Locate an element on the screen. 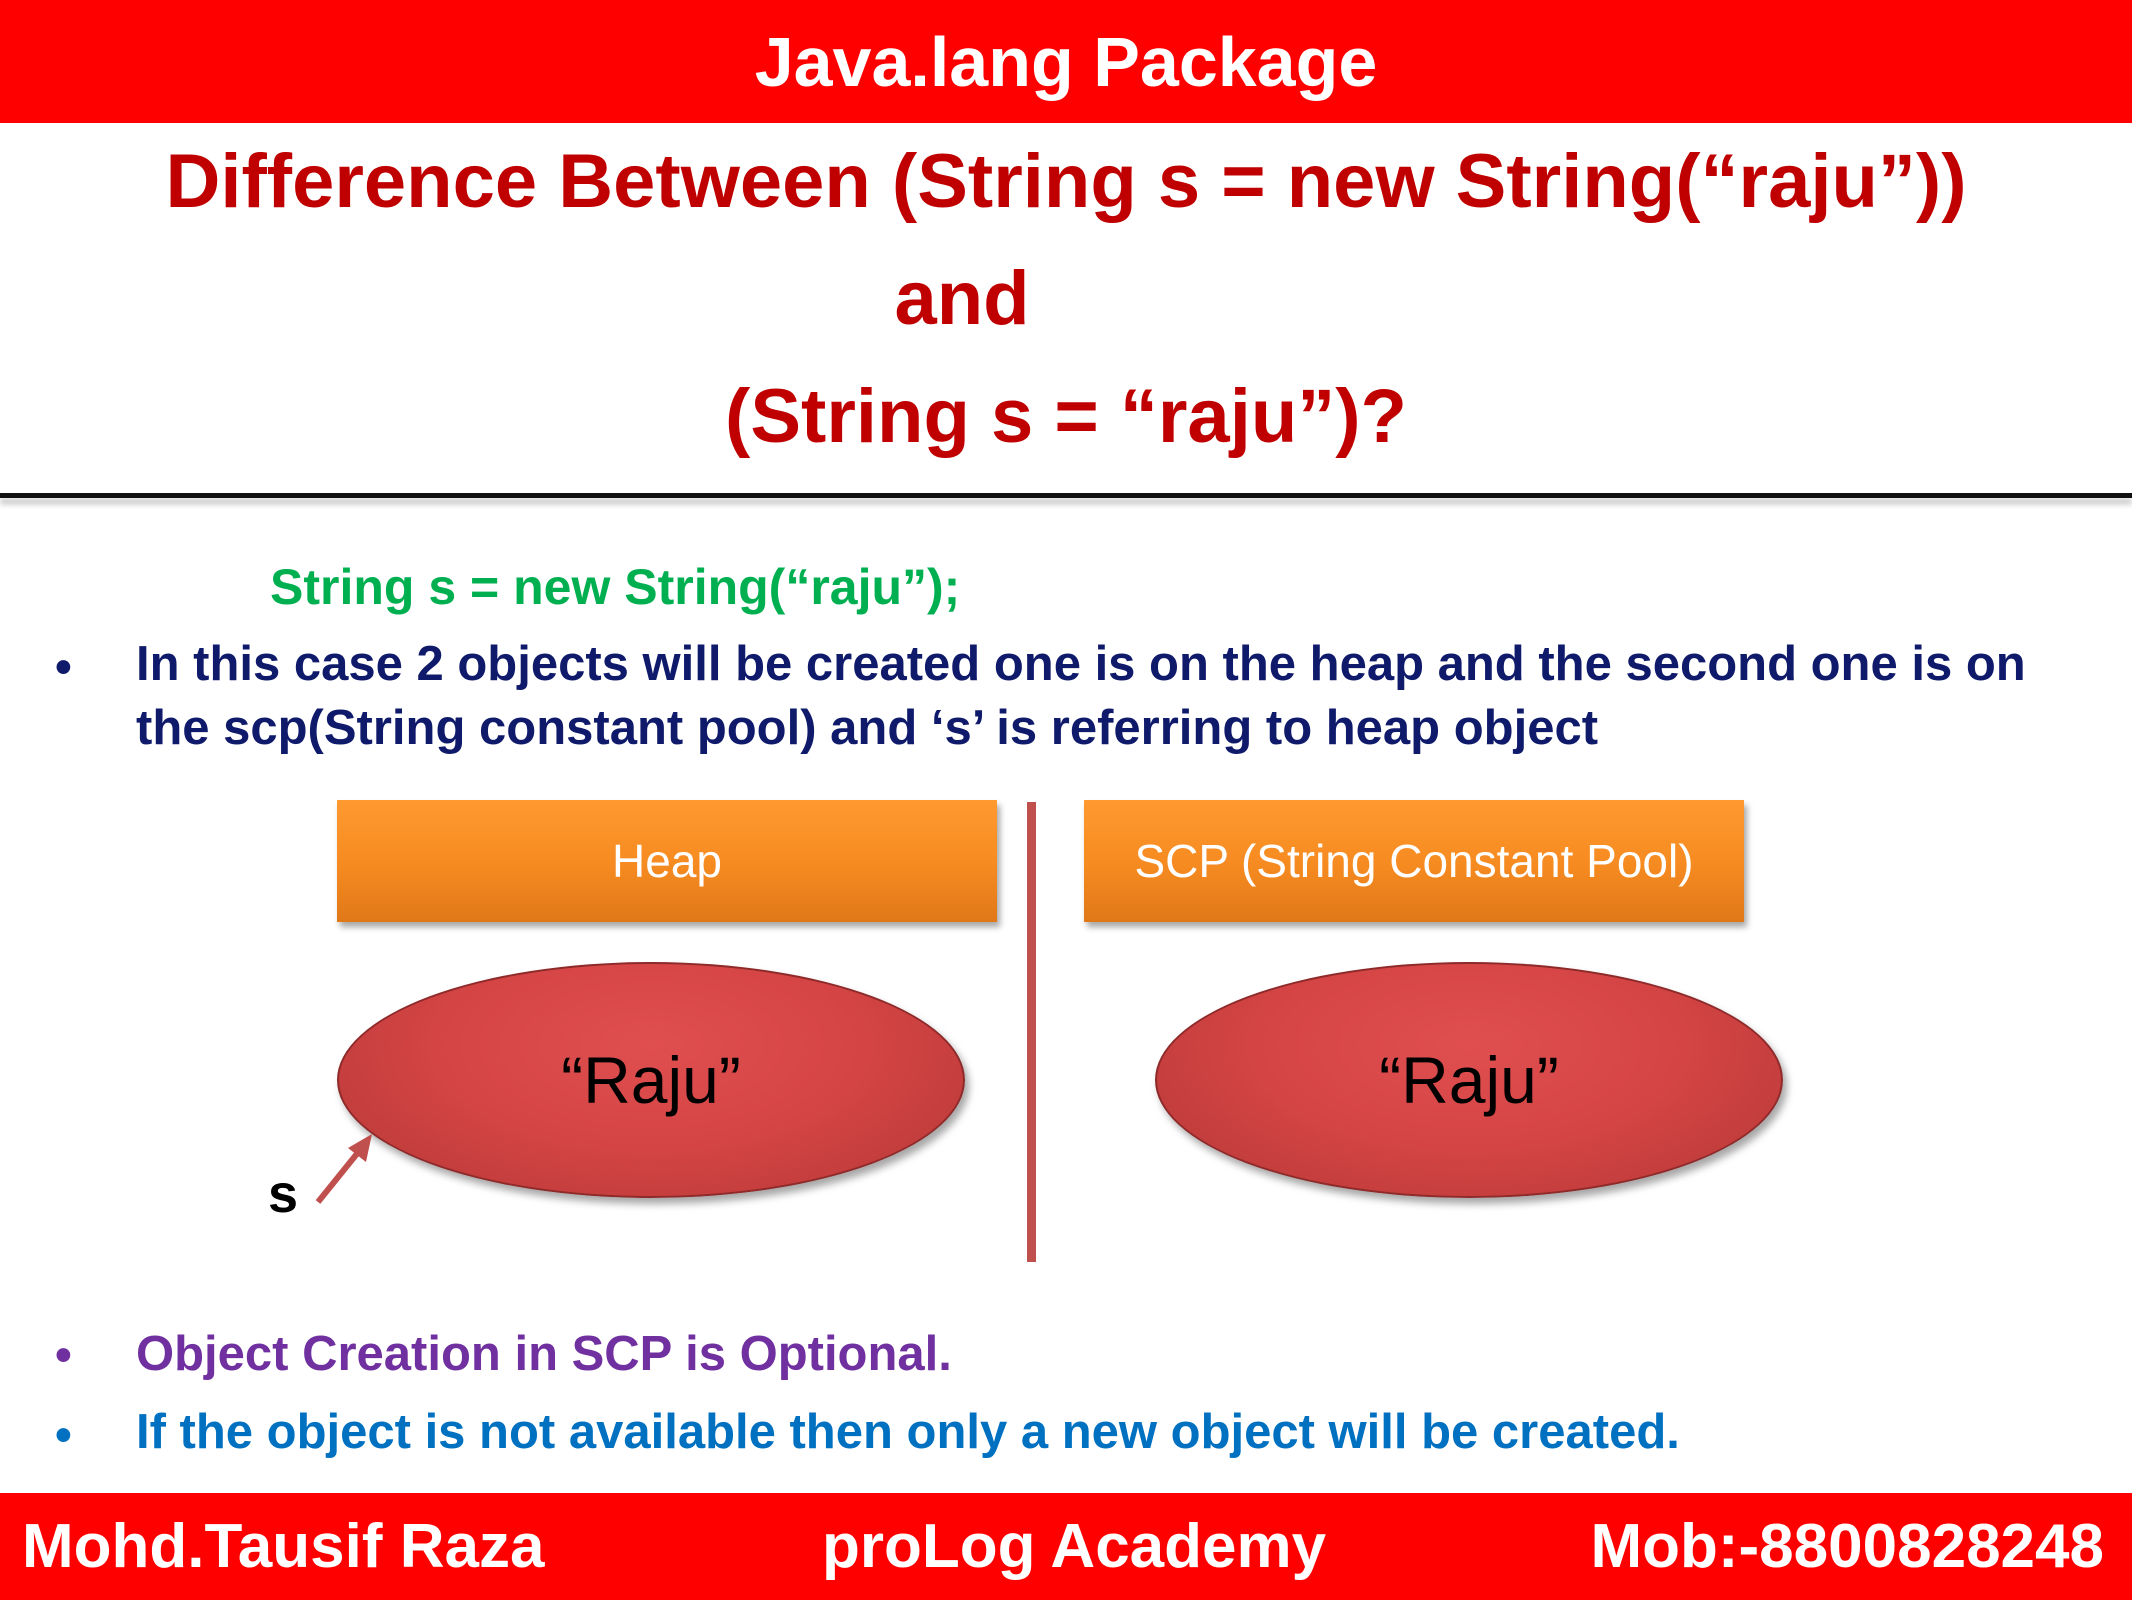 The height and width of the screenshot is (1600, 2132). footer-mobile: Mob:-8800828248 is located at coordinates (1847, 1546).